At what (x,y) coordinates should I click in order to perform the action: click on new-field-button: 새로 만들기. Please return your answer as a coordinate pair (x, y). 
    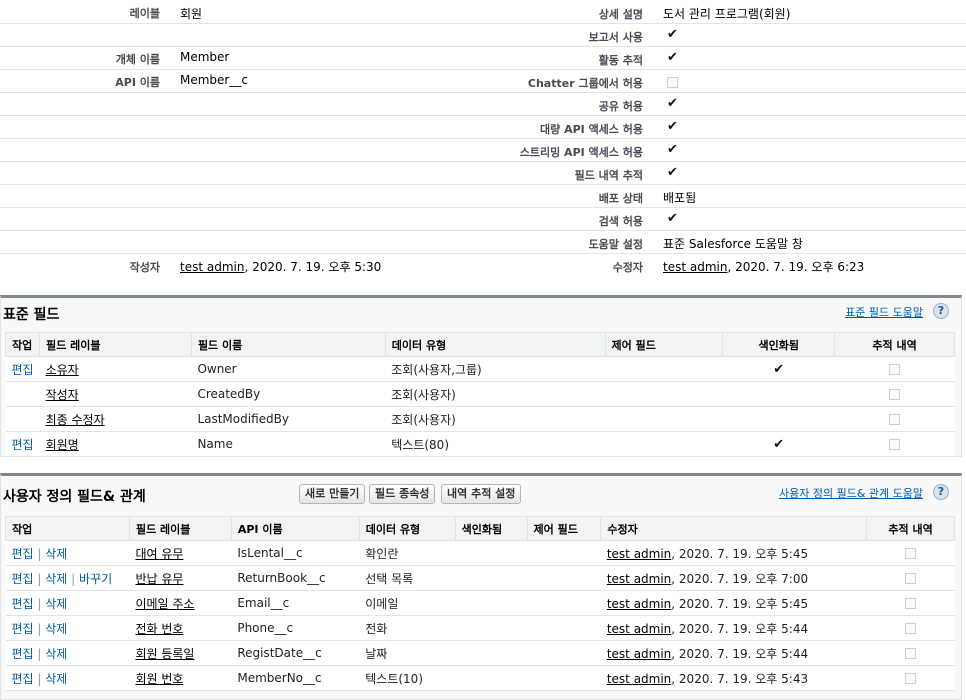
    Looking at the image, I should click on (332, 494).